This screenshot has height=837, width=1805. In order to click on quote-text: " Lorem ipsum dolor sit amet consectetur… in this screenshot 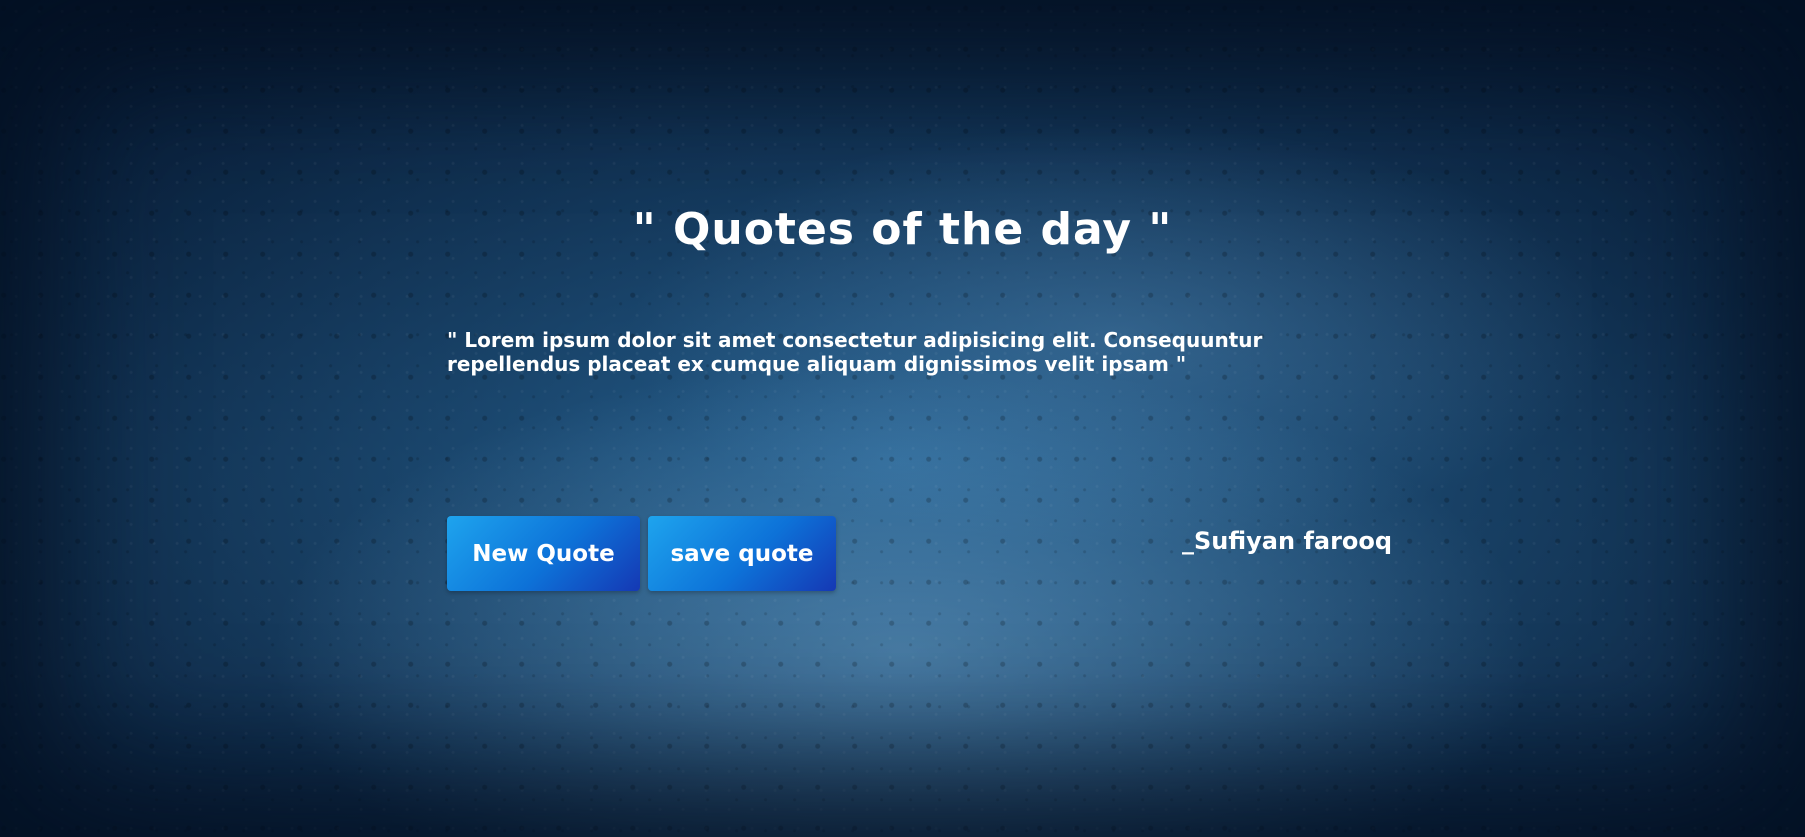, I will do `click(855, 352)`.